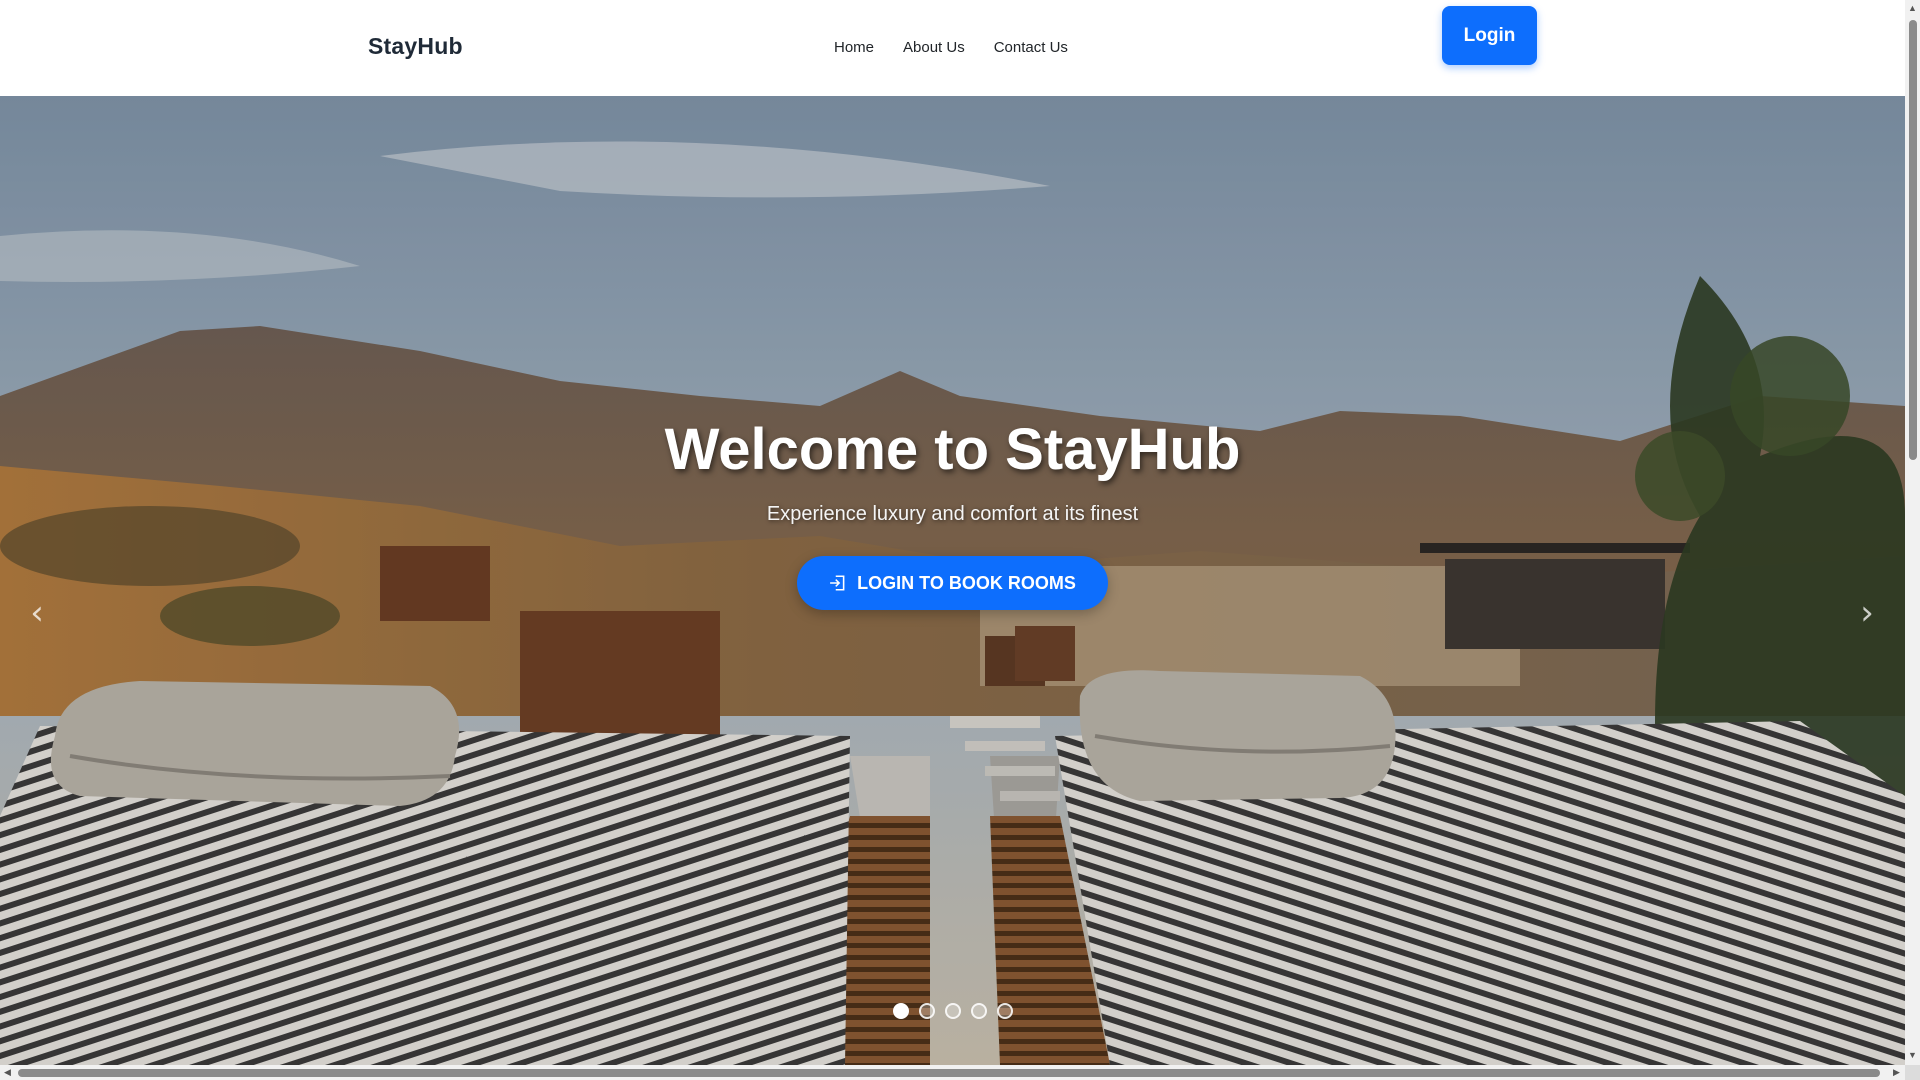 This screenshot has width=1920, height=1080. Describe the element at coordinates (1912, 1072) in the screenshot. I see `scrollbar-corner` at that location.